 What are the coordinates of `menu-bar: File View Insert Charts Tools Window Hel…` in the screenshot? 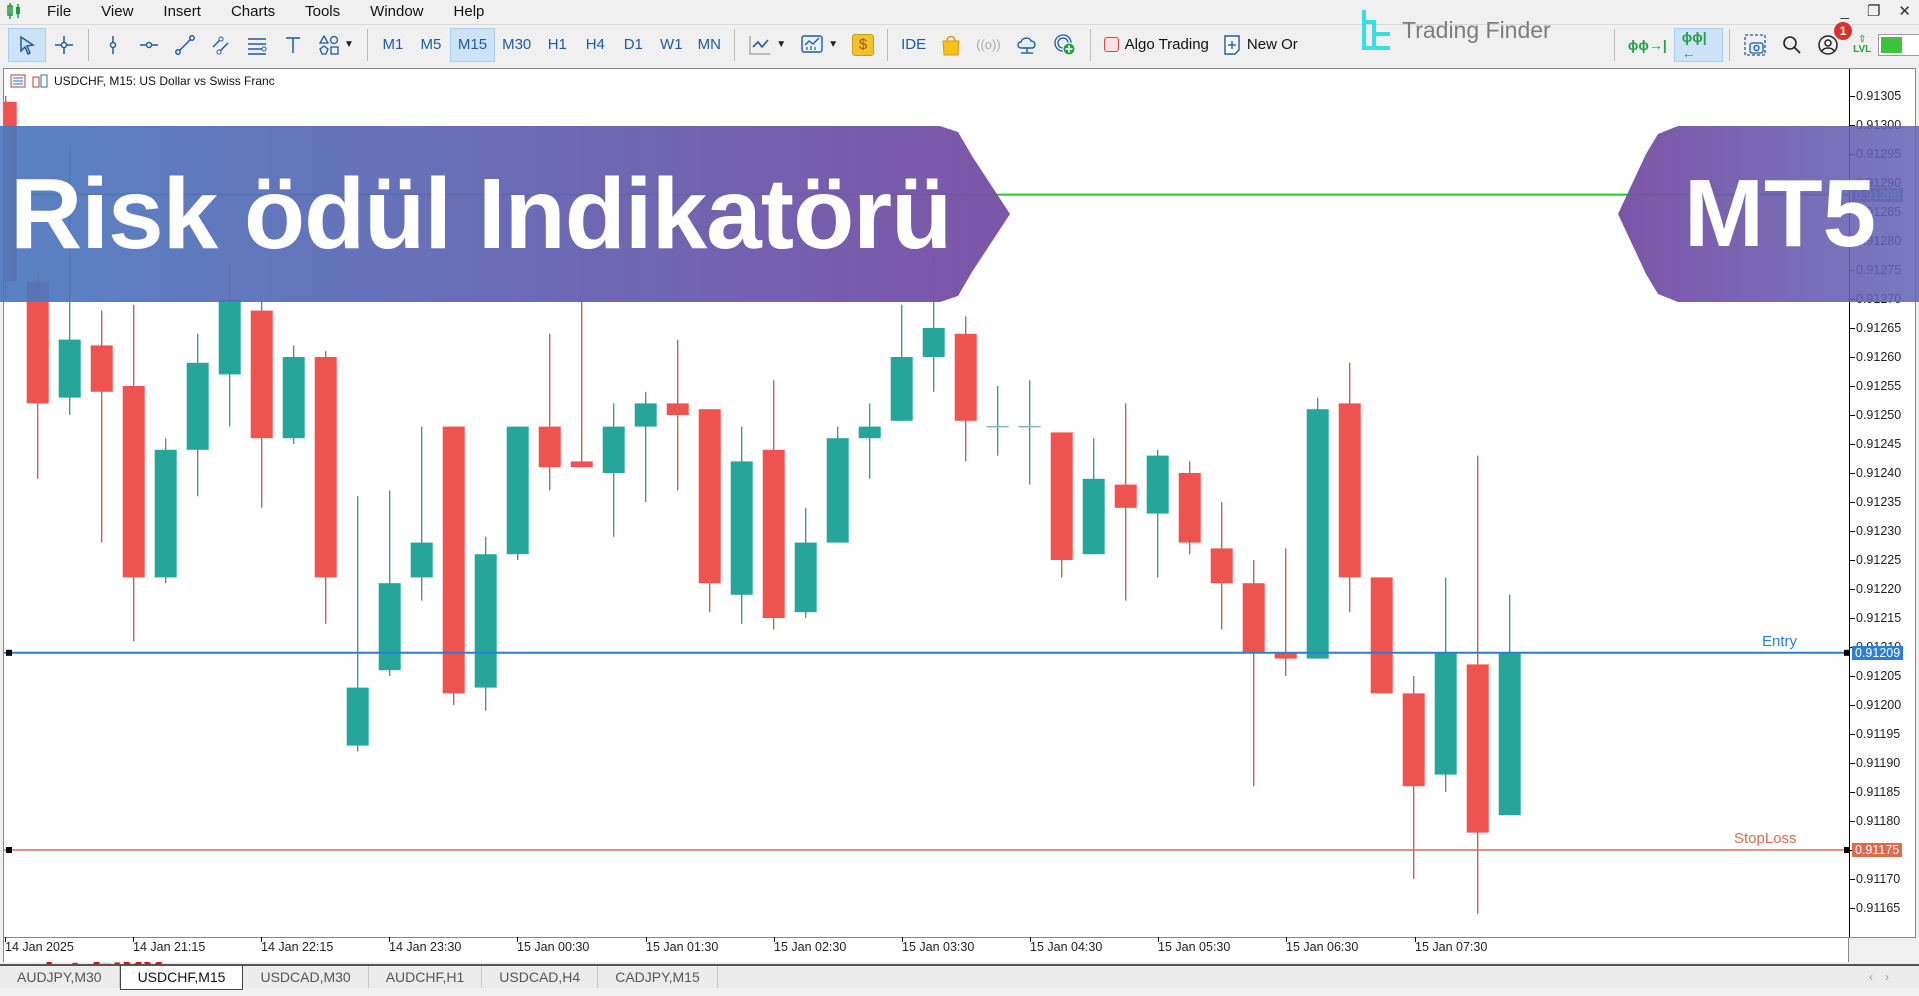 It's located at (959, 11).